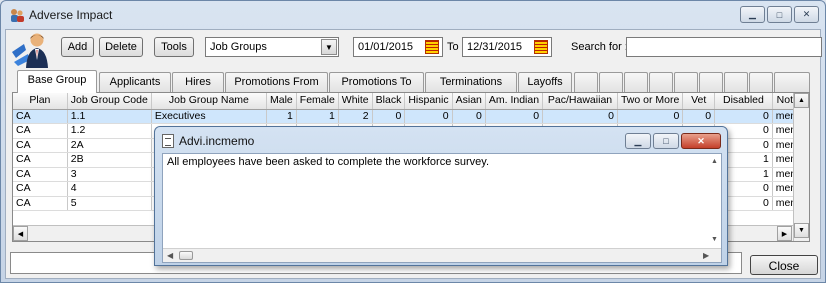 This screenshot has height=283, width=826. Describe the element at coordinates (109, 116) in the screenshot. I see `table-cell: 1.1` at that location.